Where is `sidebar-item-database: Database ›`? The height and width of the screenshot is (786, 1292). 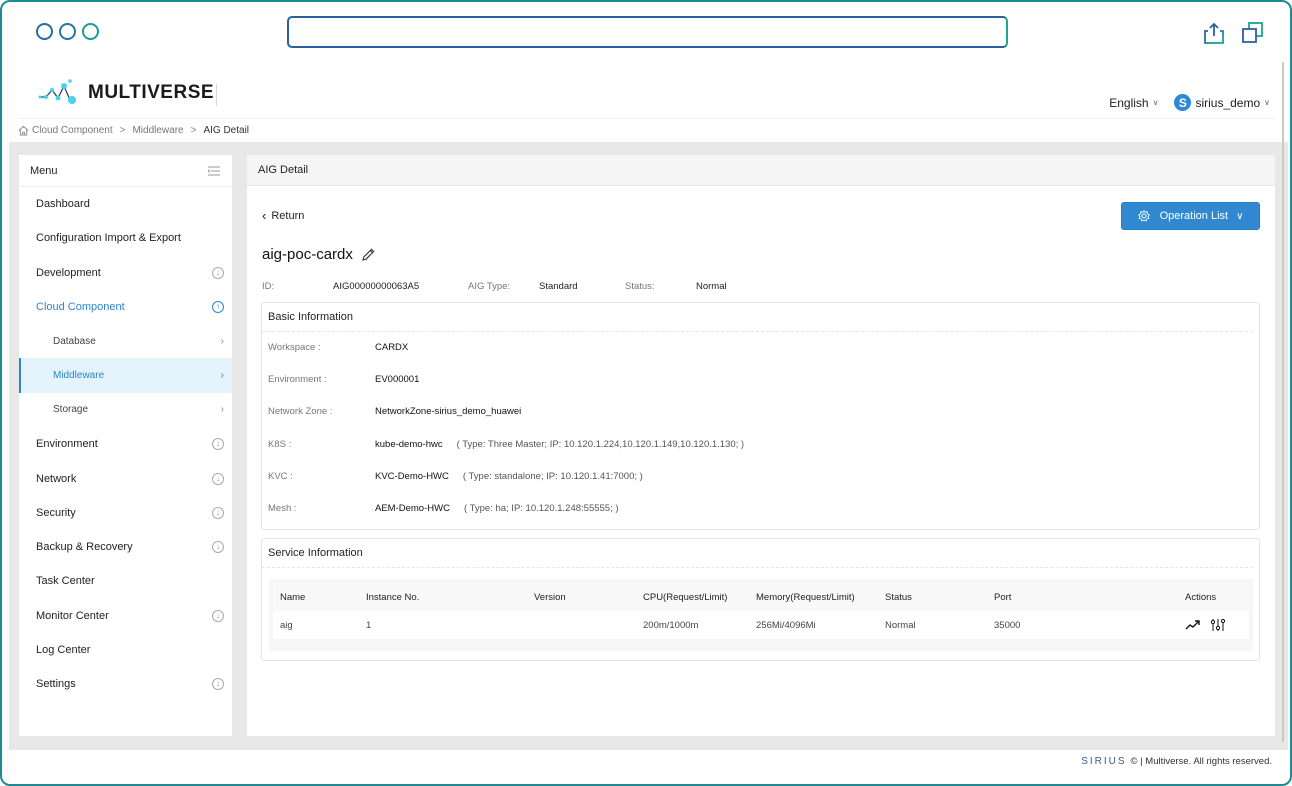 sidebar-item-database: Database › is located at coordinates (125, 341).